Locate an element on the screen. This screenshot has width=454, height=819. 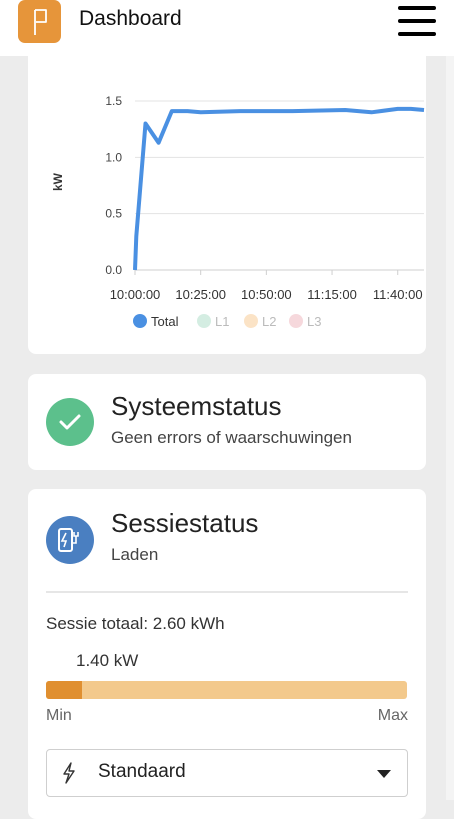
charge-mode-select: Standaard is located at coordinates (227, 773).